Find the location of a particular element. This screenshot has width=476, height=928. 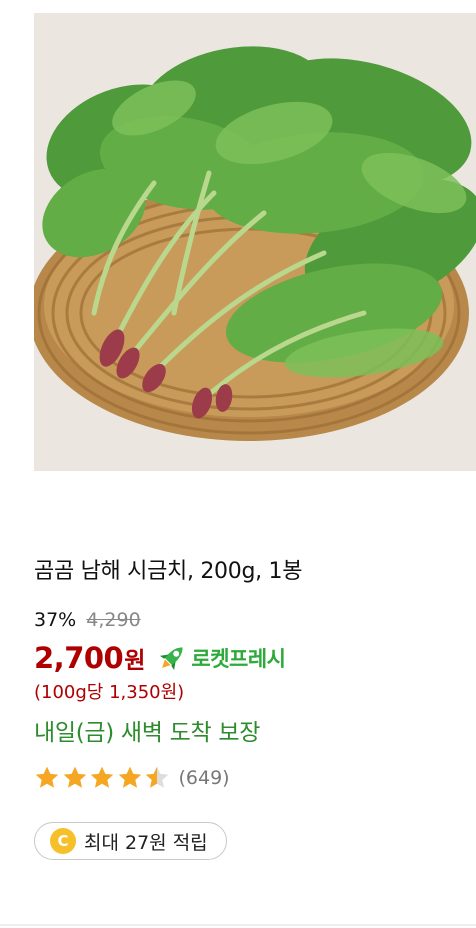

review-count: (649) is located at coordinates (204, 778).